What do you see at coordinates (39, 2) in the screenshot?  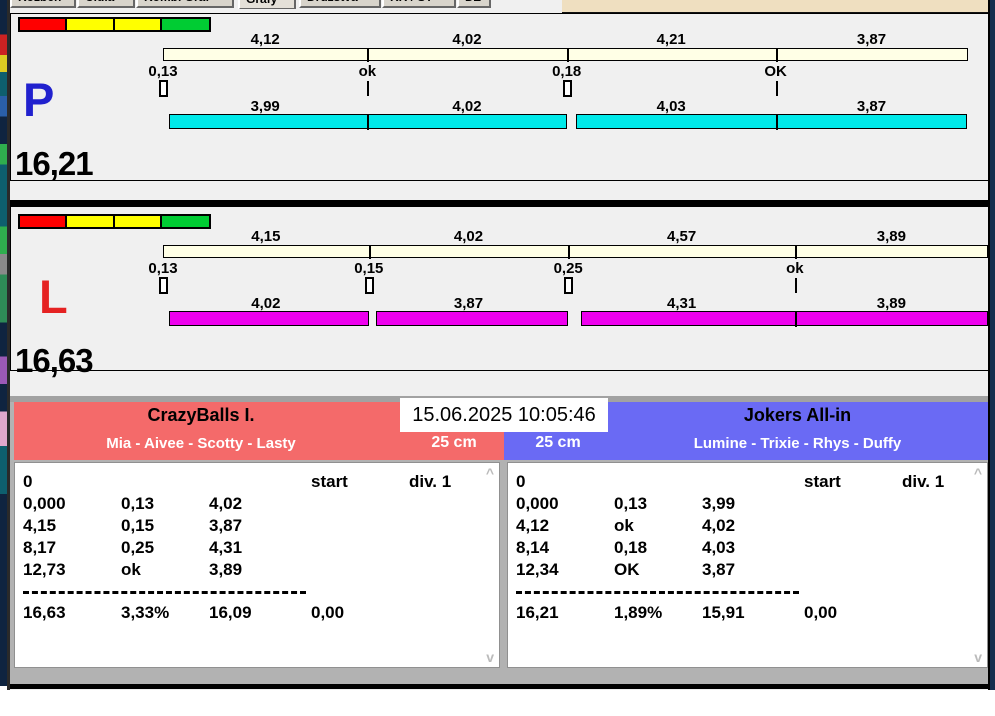 I see `tab-label: Rozběh` at bounding box center [39, 2].